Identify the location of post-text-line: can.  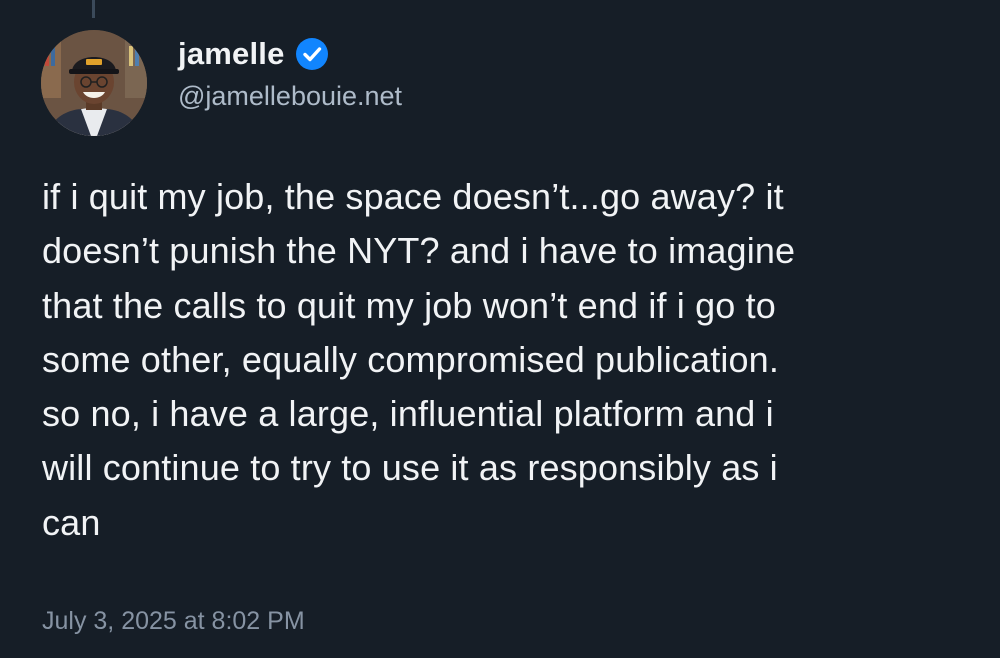
(71, 522).